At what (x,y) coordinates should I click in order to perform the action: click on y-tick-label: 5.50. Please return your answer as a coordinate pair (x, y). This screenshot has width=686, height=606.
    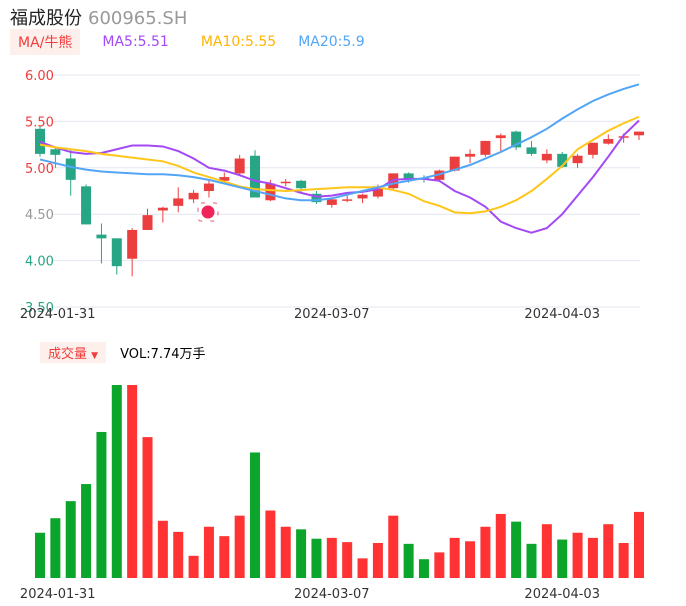
    Looking at the image, I should click on (39, 122).